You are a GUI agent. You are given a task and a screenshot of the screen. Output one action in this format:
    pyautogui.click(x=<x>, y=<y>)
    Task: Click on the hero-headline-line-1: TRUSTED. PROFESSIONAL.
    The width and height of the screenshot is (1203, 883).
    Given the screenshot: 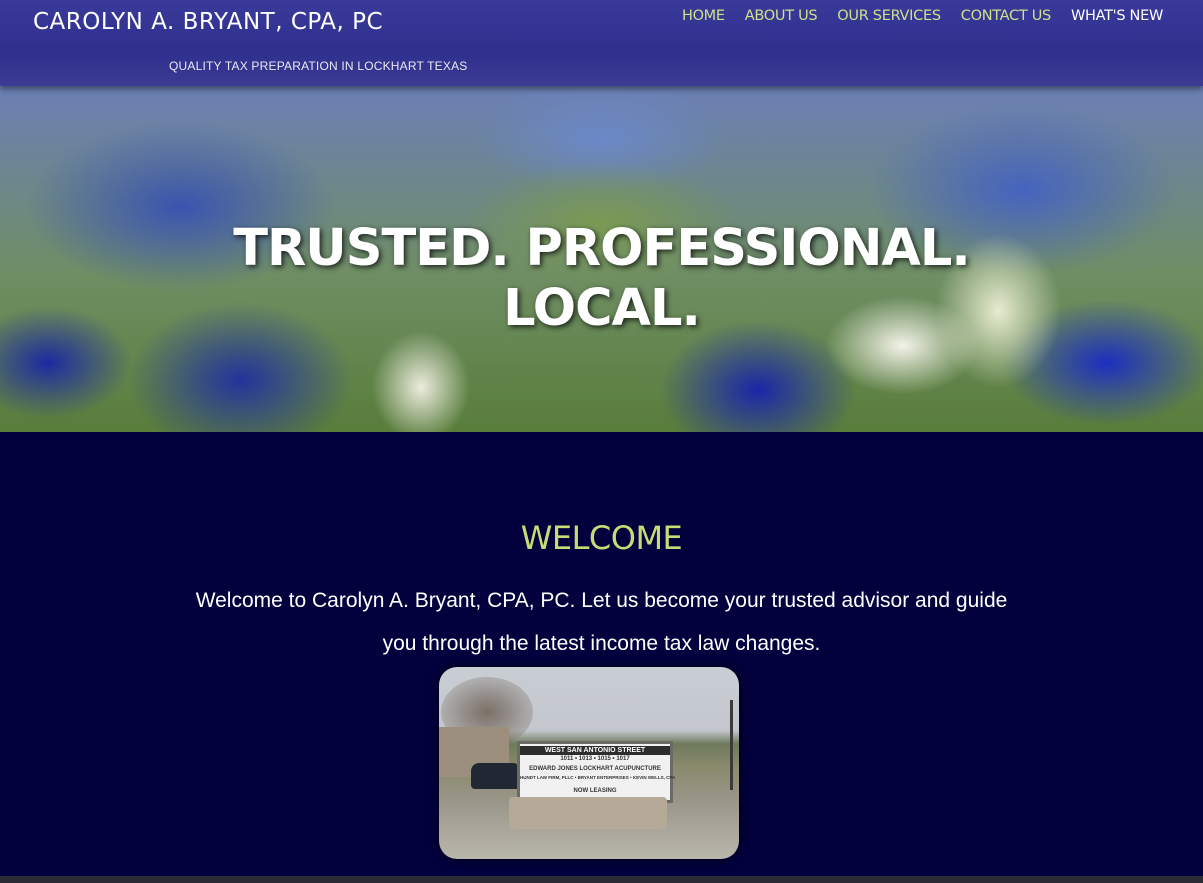 What is the action you would take?
    pyautogui.click(x=602, y=248)
    